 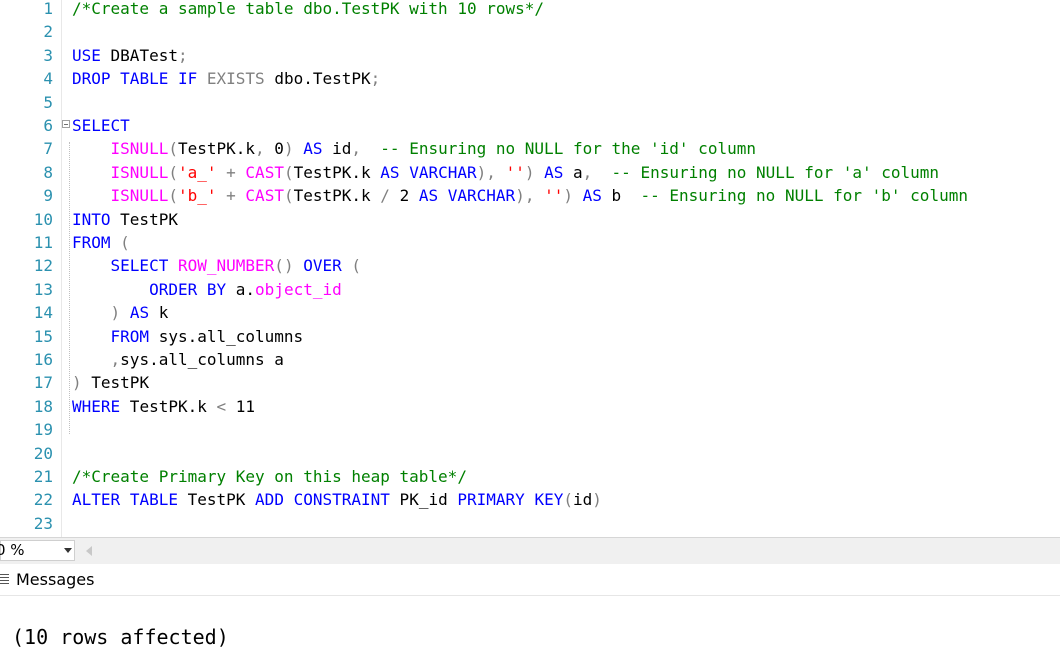 I want to click on code-line: 17 ) TestPK, so click(x=530, y=382).